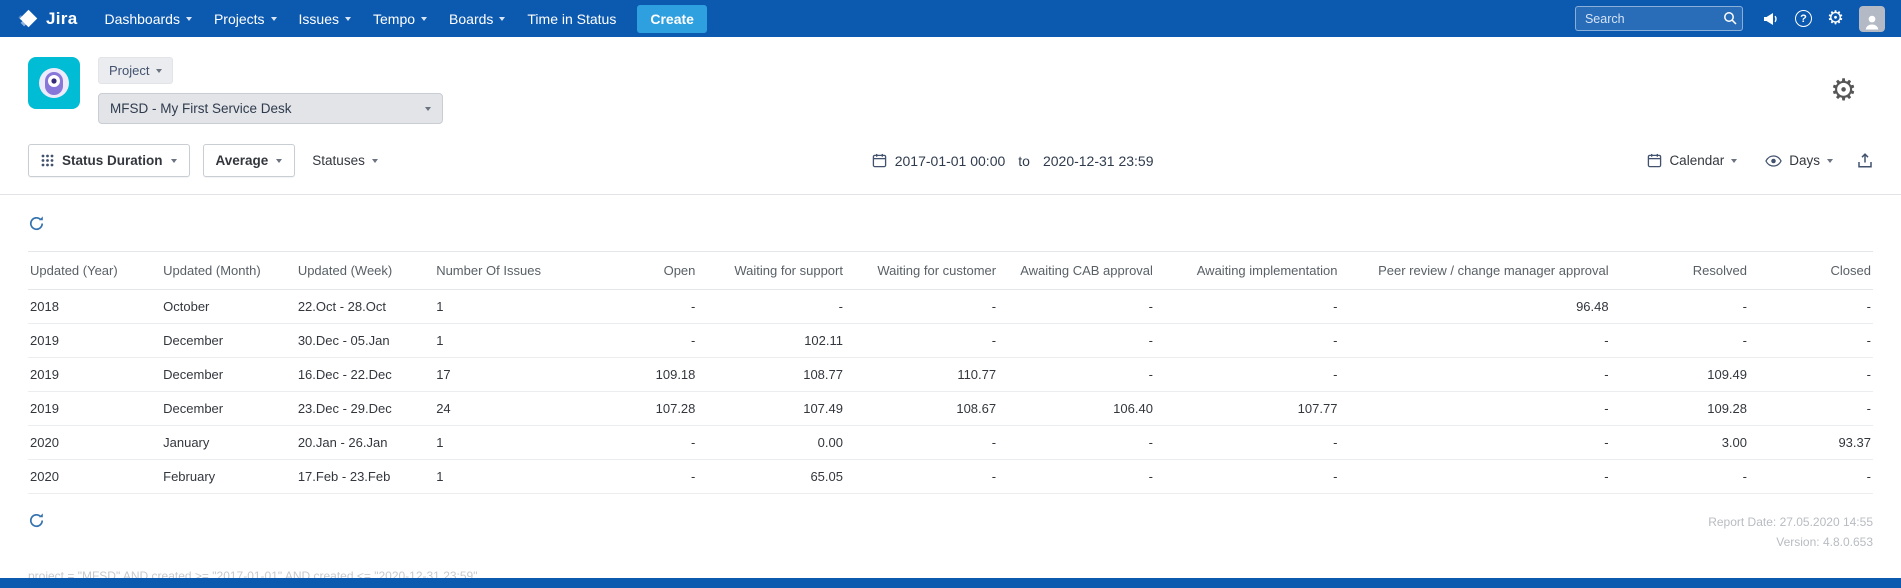  I want to click on create-button: Create, so click(672, 18).